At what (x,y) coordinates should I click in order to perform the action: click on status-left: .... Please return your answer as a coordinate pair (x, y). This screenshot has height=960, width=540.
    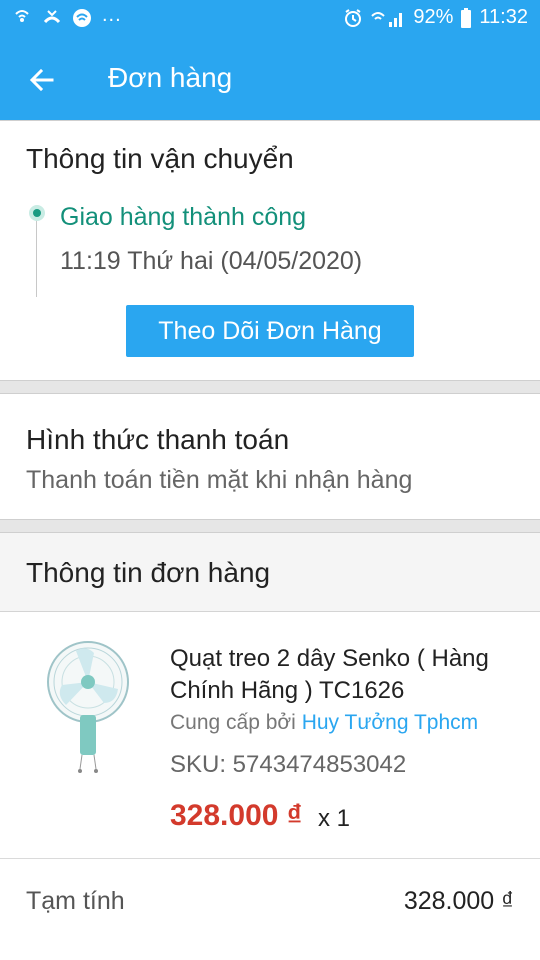
    Looking at the image, I should click on (67, 16).